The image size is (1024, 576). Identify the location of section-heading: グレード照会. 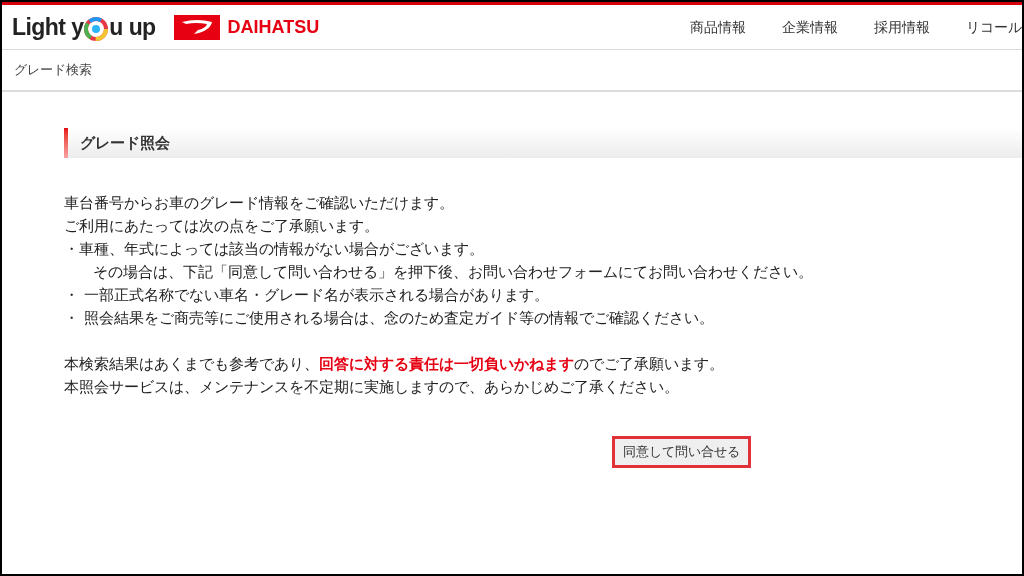
(125, 143).